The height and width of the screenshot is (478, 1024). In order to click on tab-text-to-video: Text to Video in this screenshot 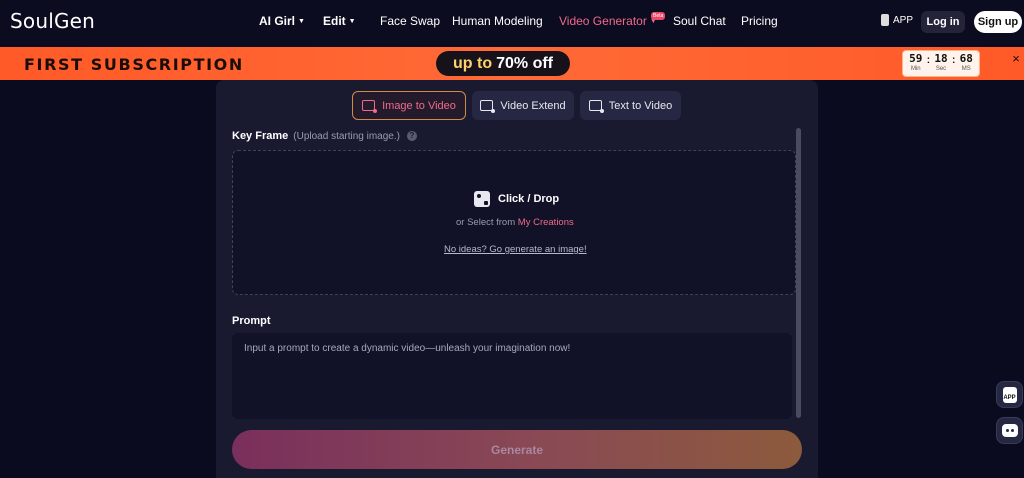, I will do `click(630, 105)`.